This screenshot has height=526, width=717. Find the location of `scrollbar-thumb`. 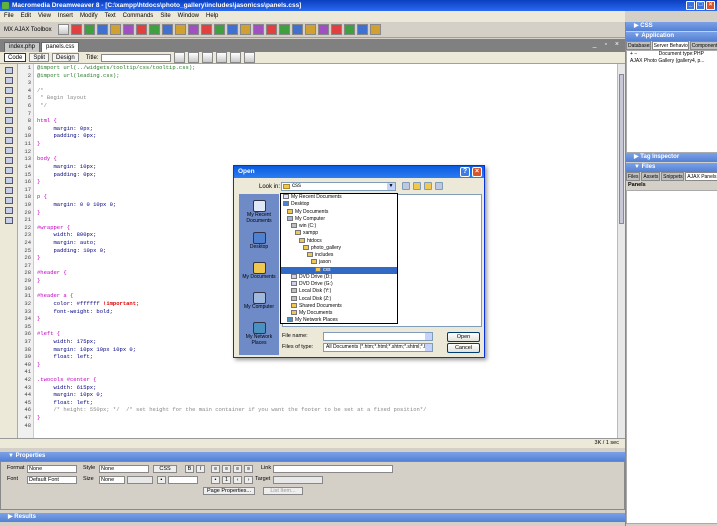

scrollbar-thumb is located at coordinates (621, 149).